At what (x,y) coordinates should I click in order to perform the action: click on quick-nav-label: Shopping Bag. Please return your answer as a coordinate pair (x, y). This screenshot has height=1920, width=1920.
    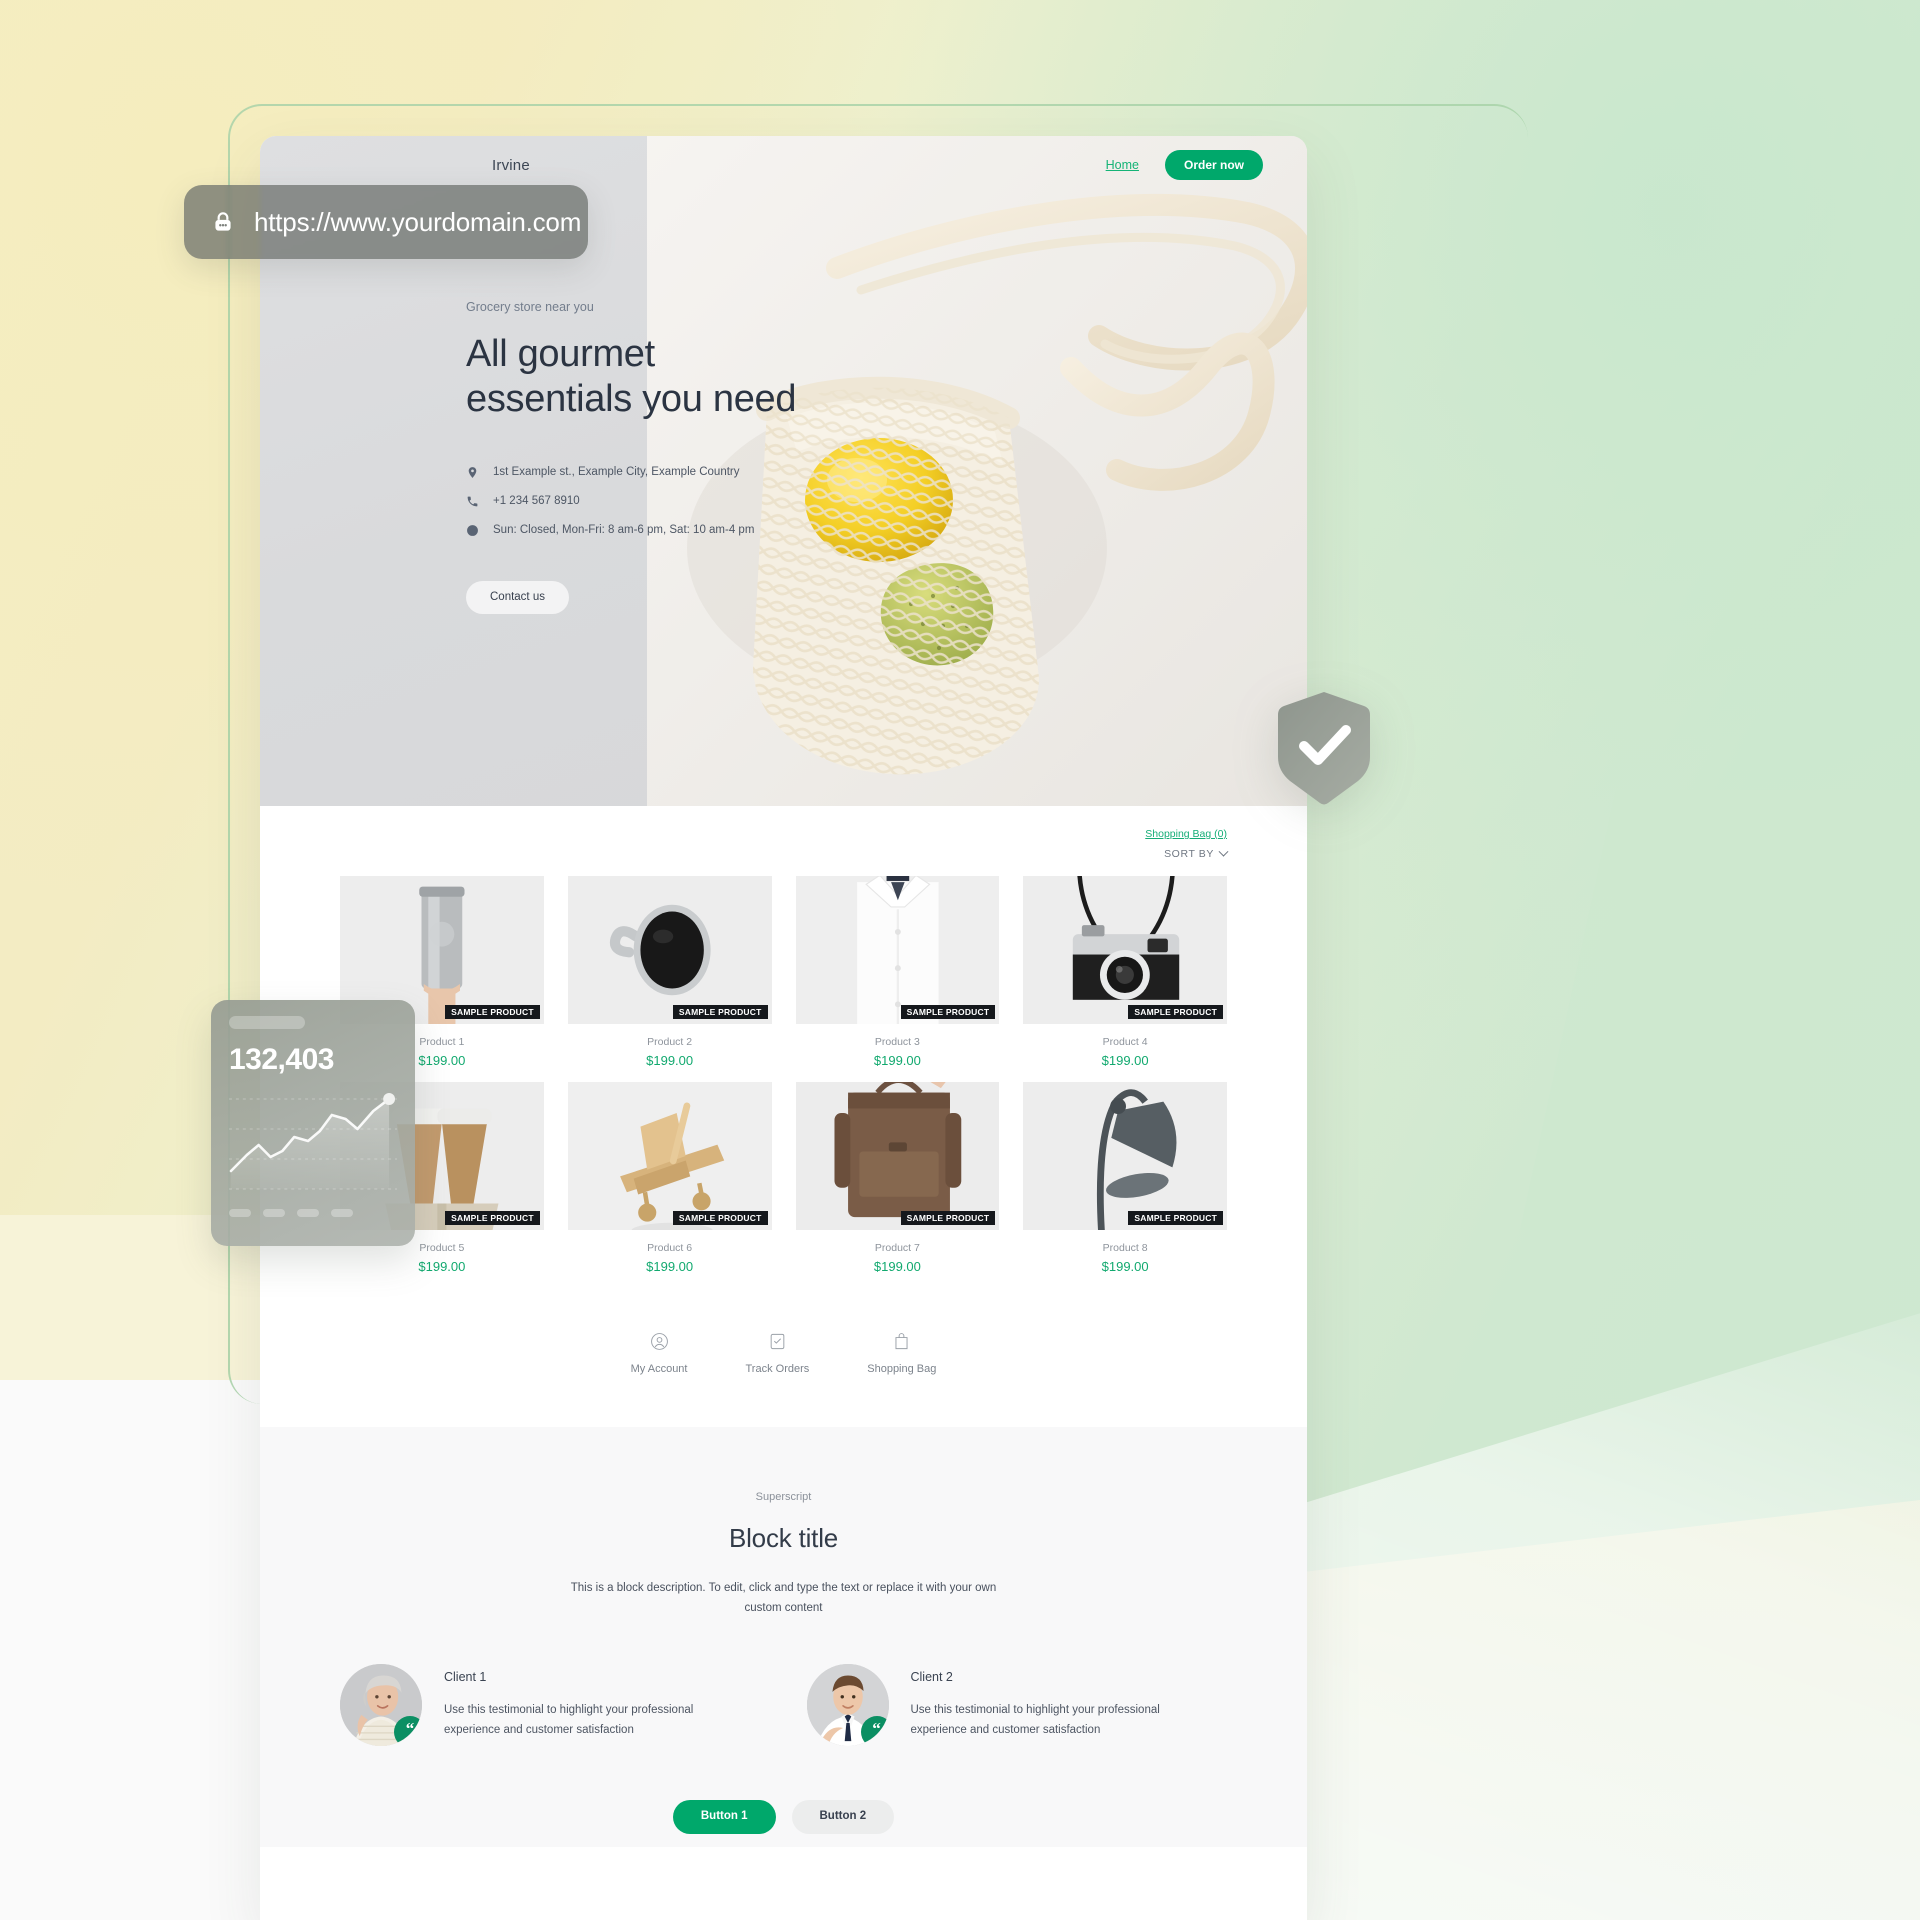
    Looking at the image, I should click on (902, 1369).